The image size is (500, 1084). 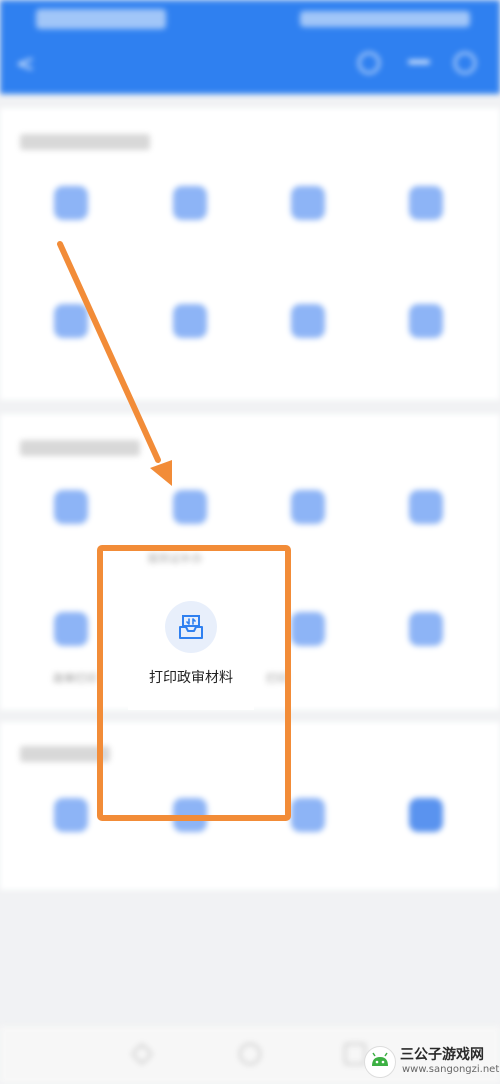 I want to click on watermark-logo-icon, so click(x=380, y=1062).